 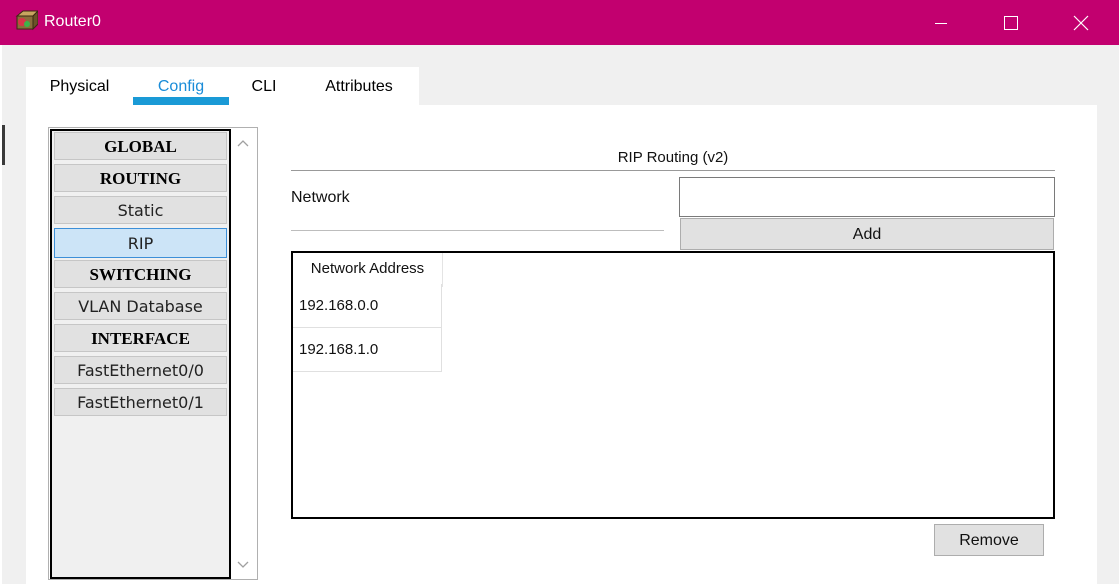 I want to click on tab-cli: CLI, so click(x=264, y=86).